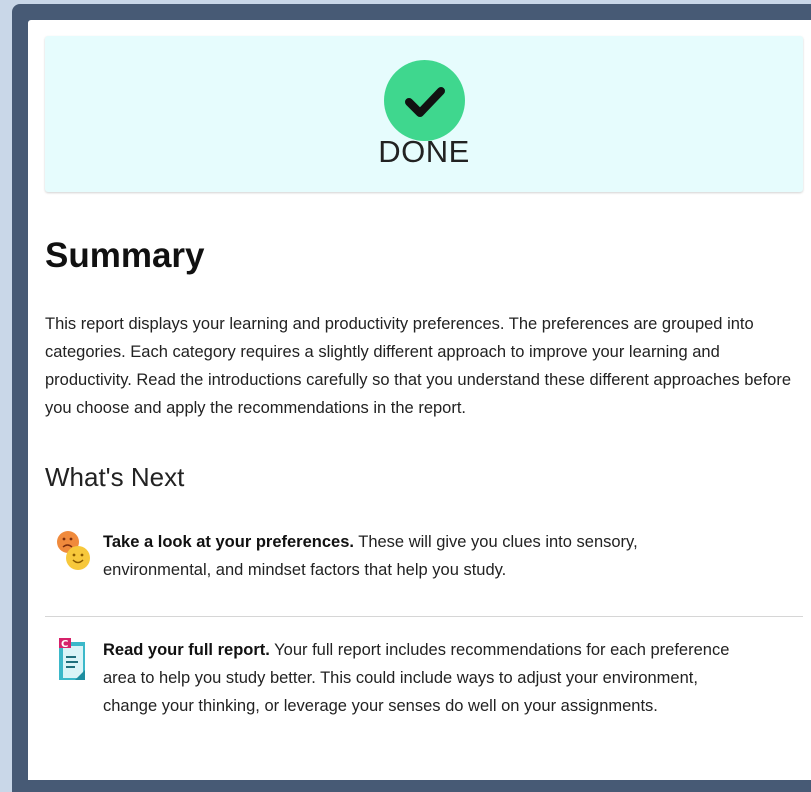 Image resolution: width=811 pixels, height=792 pixels. Describe the element at coordinates (424, 616) in the screenshot. I see `divider` at that location.